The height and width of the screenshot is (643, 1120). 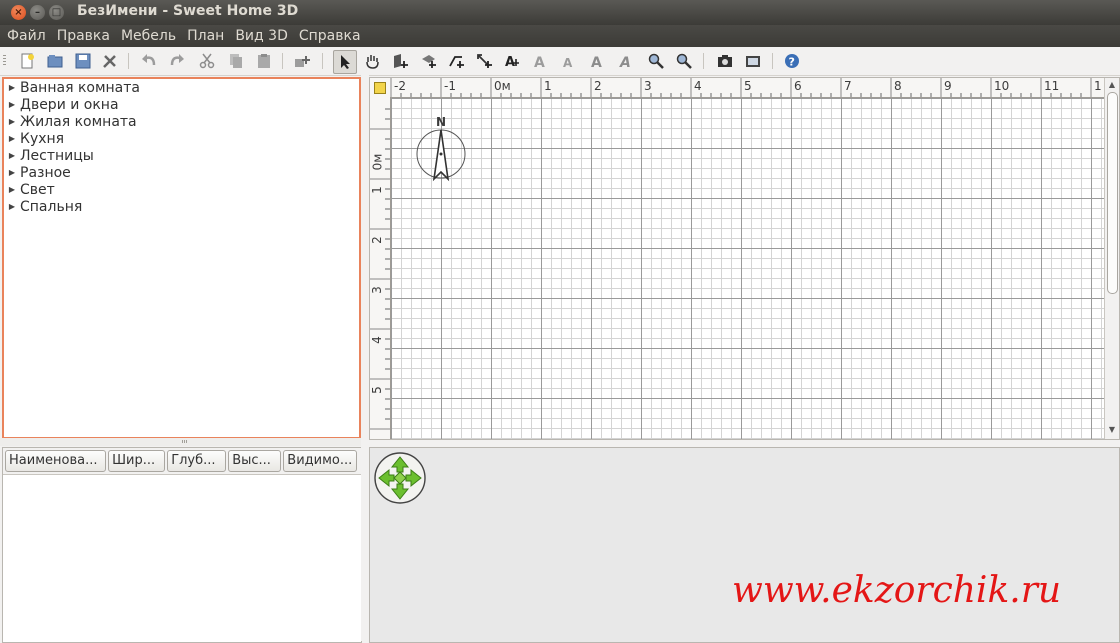 I want to click on level-lock-icon, so click(x=380, y=88).